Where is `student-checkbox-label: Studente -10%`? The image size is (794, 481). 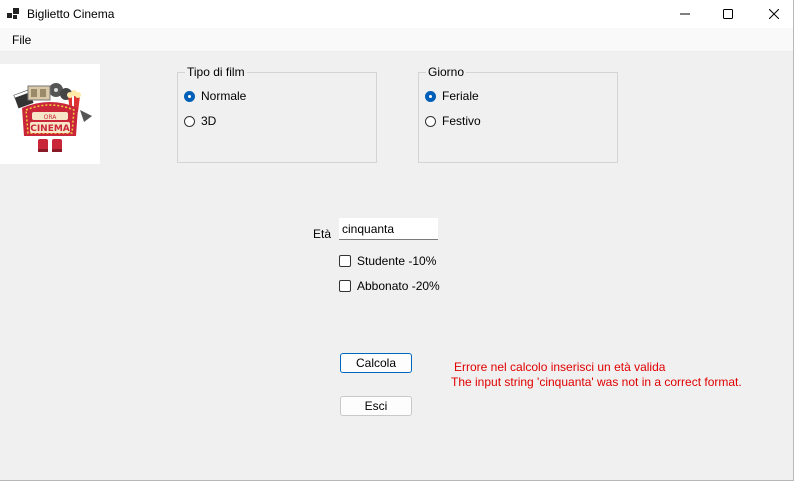 student-checkbox-label: Studente -10% is located at coordinates (397, 261).